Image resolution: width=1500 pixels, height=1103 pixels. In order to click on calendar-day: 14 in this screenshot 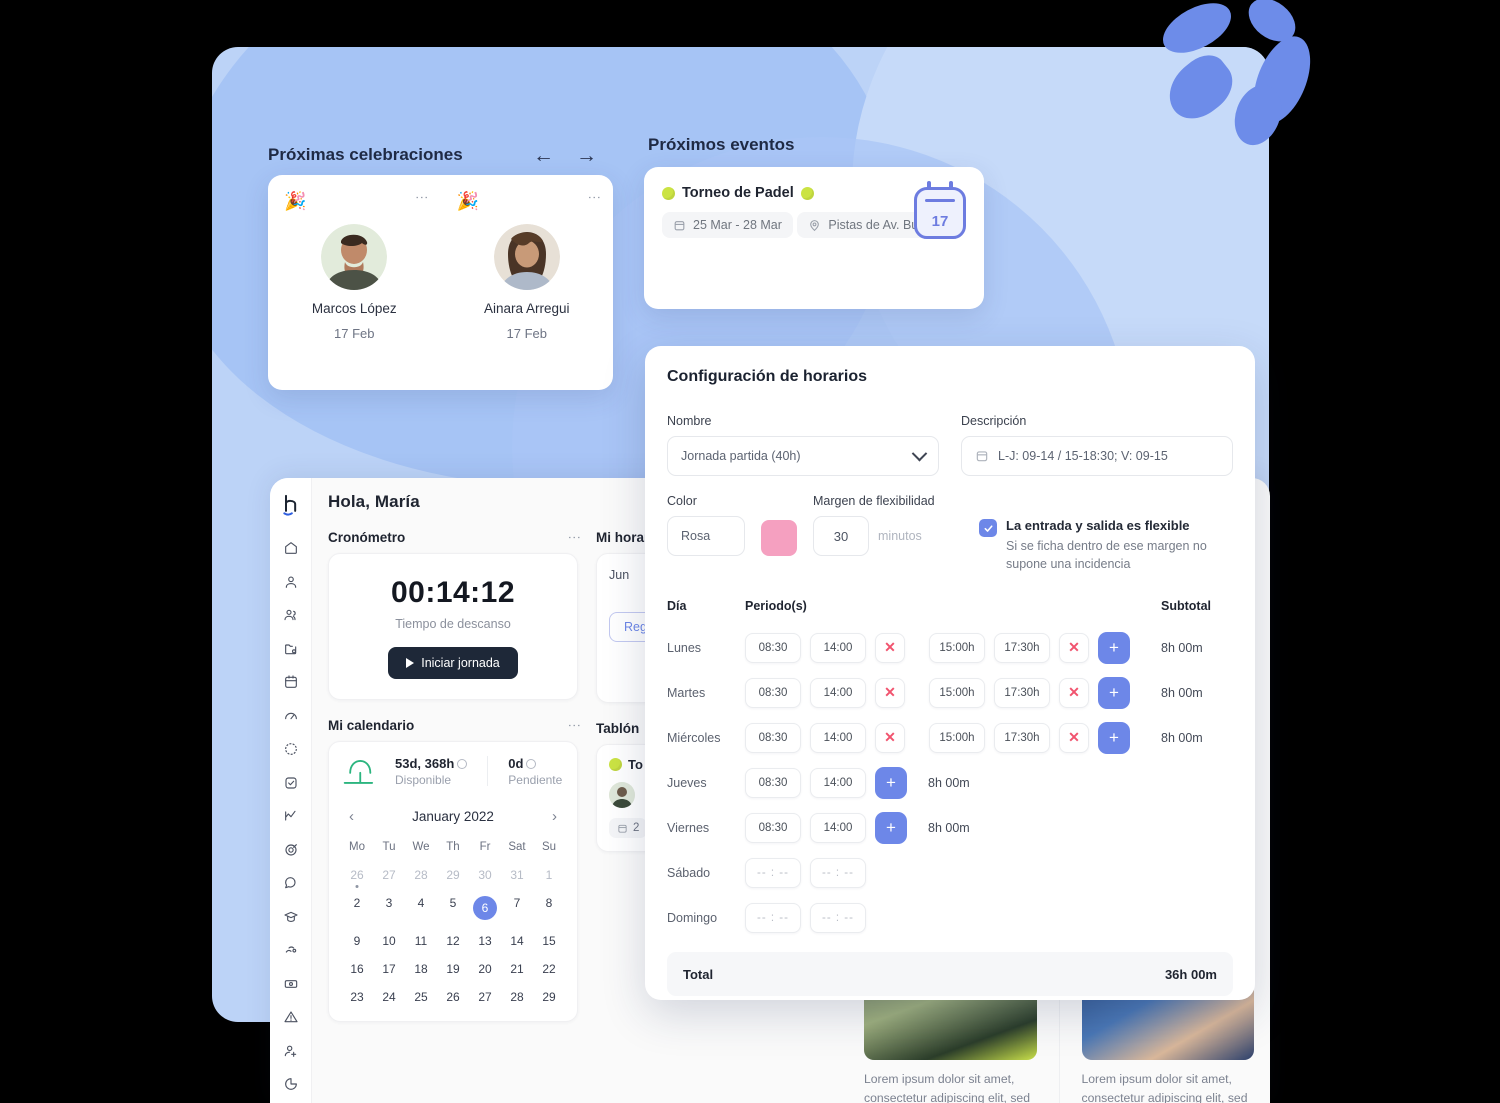, I will do `click(517, 941)`.